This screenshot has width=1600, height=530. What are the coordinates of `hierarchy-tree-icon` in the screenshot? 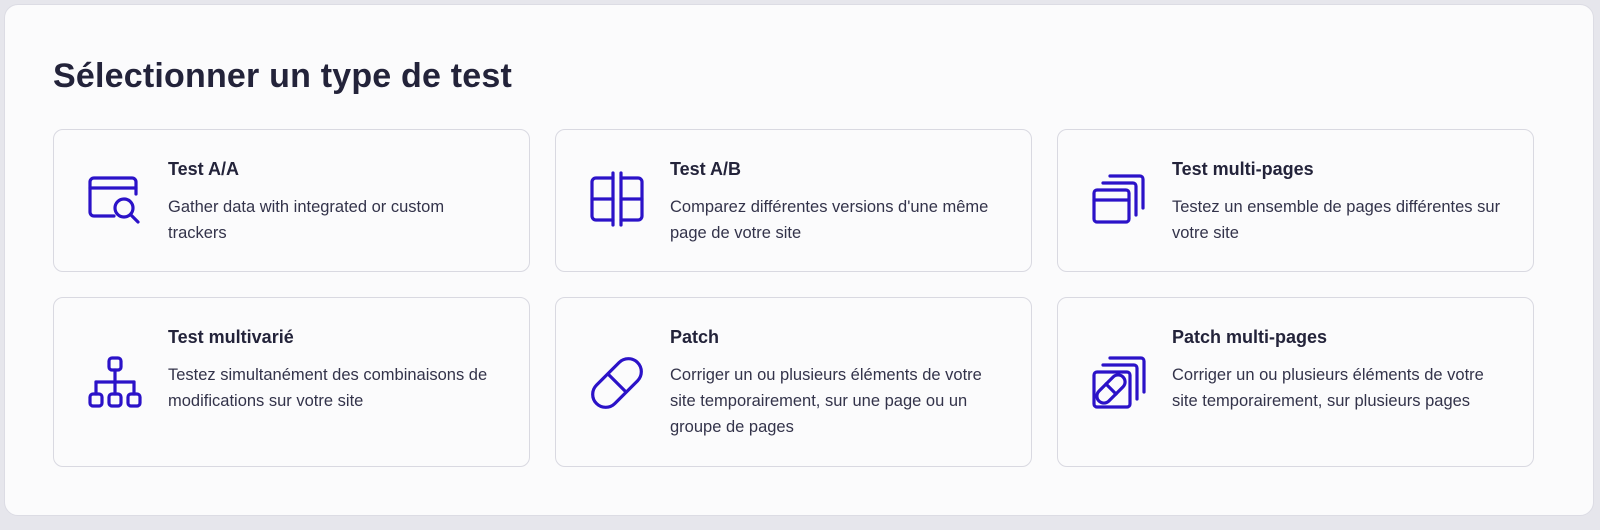 It's located at (115, 383).